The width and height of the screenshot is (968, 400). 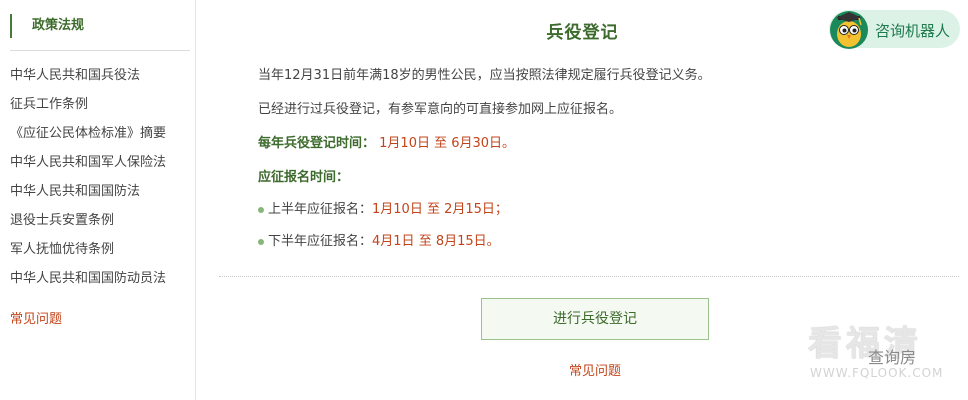 I want to click on sidebar-item-national-defense-law: 中华人民共和国国防法, so click(x=102, y=194).